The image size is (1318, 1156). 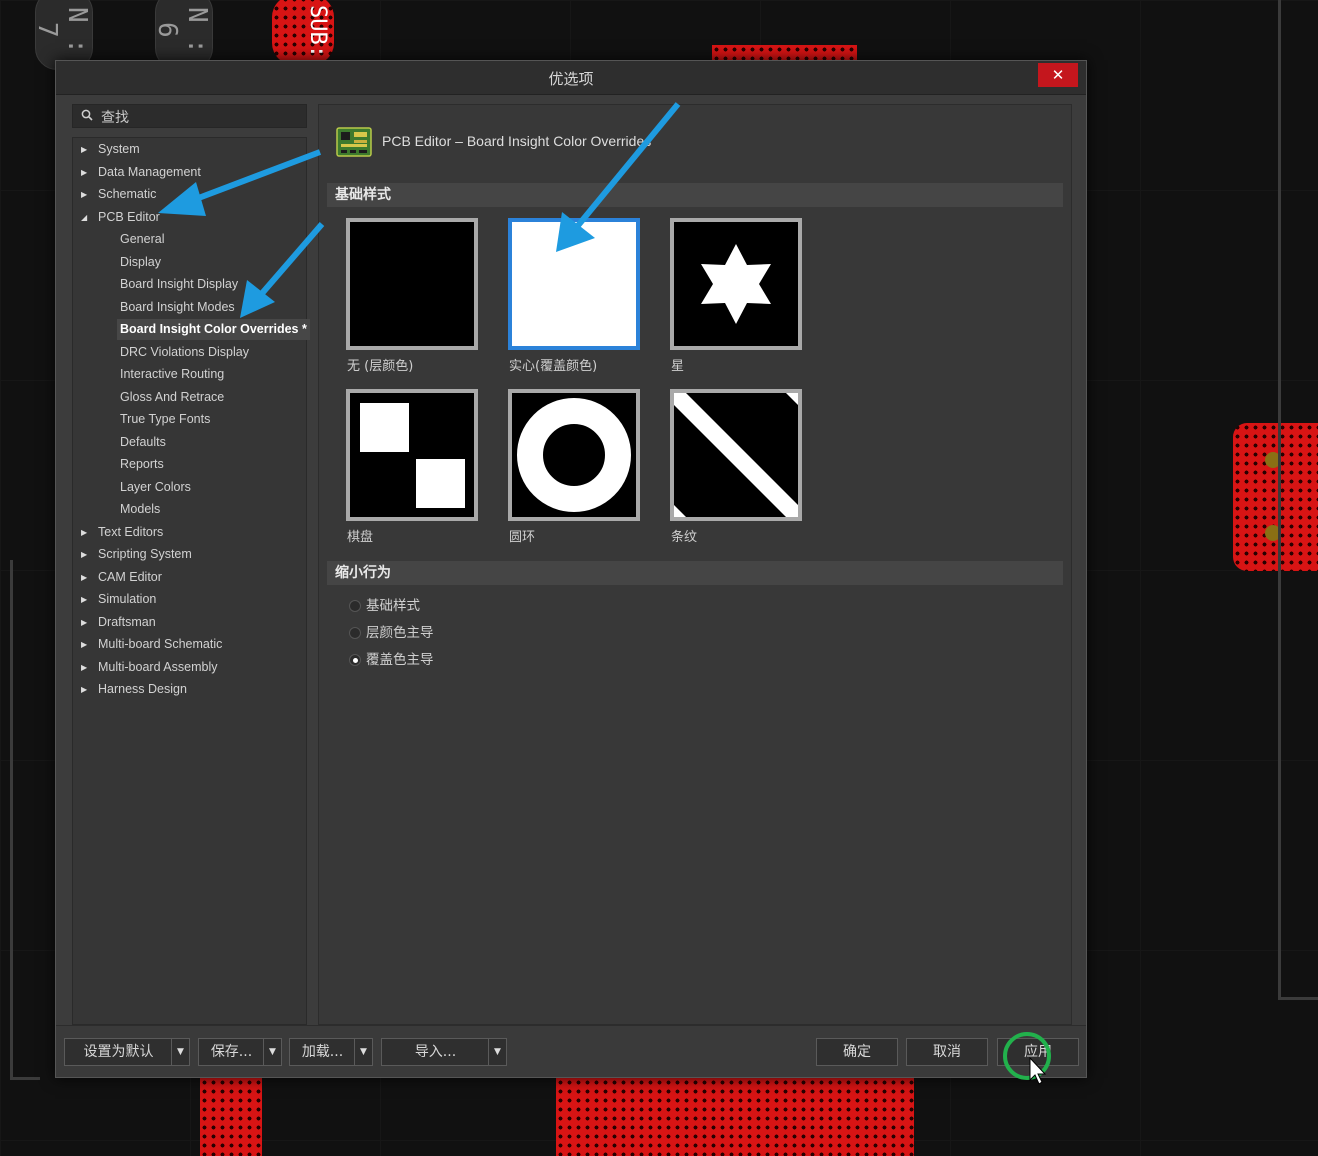 What do you see at coordinates (149, 171) in the screenshot?
I see `tree-item-label: Data Management` at bounding box center [149, 171].